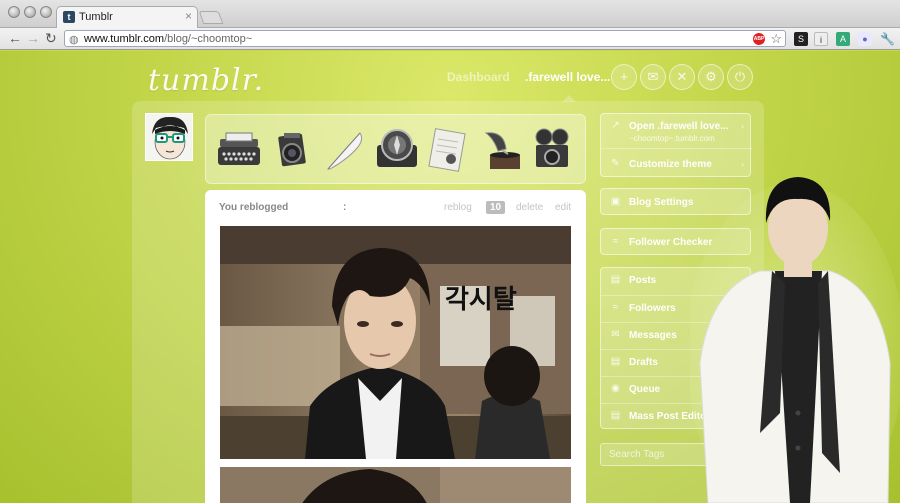 This screenshot has height=503, width=900. I want to click on wrench-menu-icon: 🔧, so click(887, 39).